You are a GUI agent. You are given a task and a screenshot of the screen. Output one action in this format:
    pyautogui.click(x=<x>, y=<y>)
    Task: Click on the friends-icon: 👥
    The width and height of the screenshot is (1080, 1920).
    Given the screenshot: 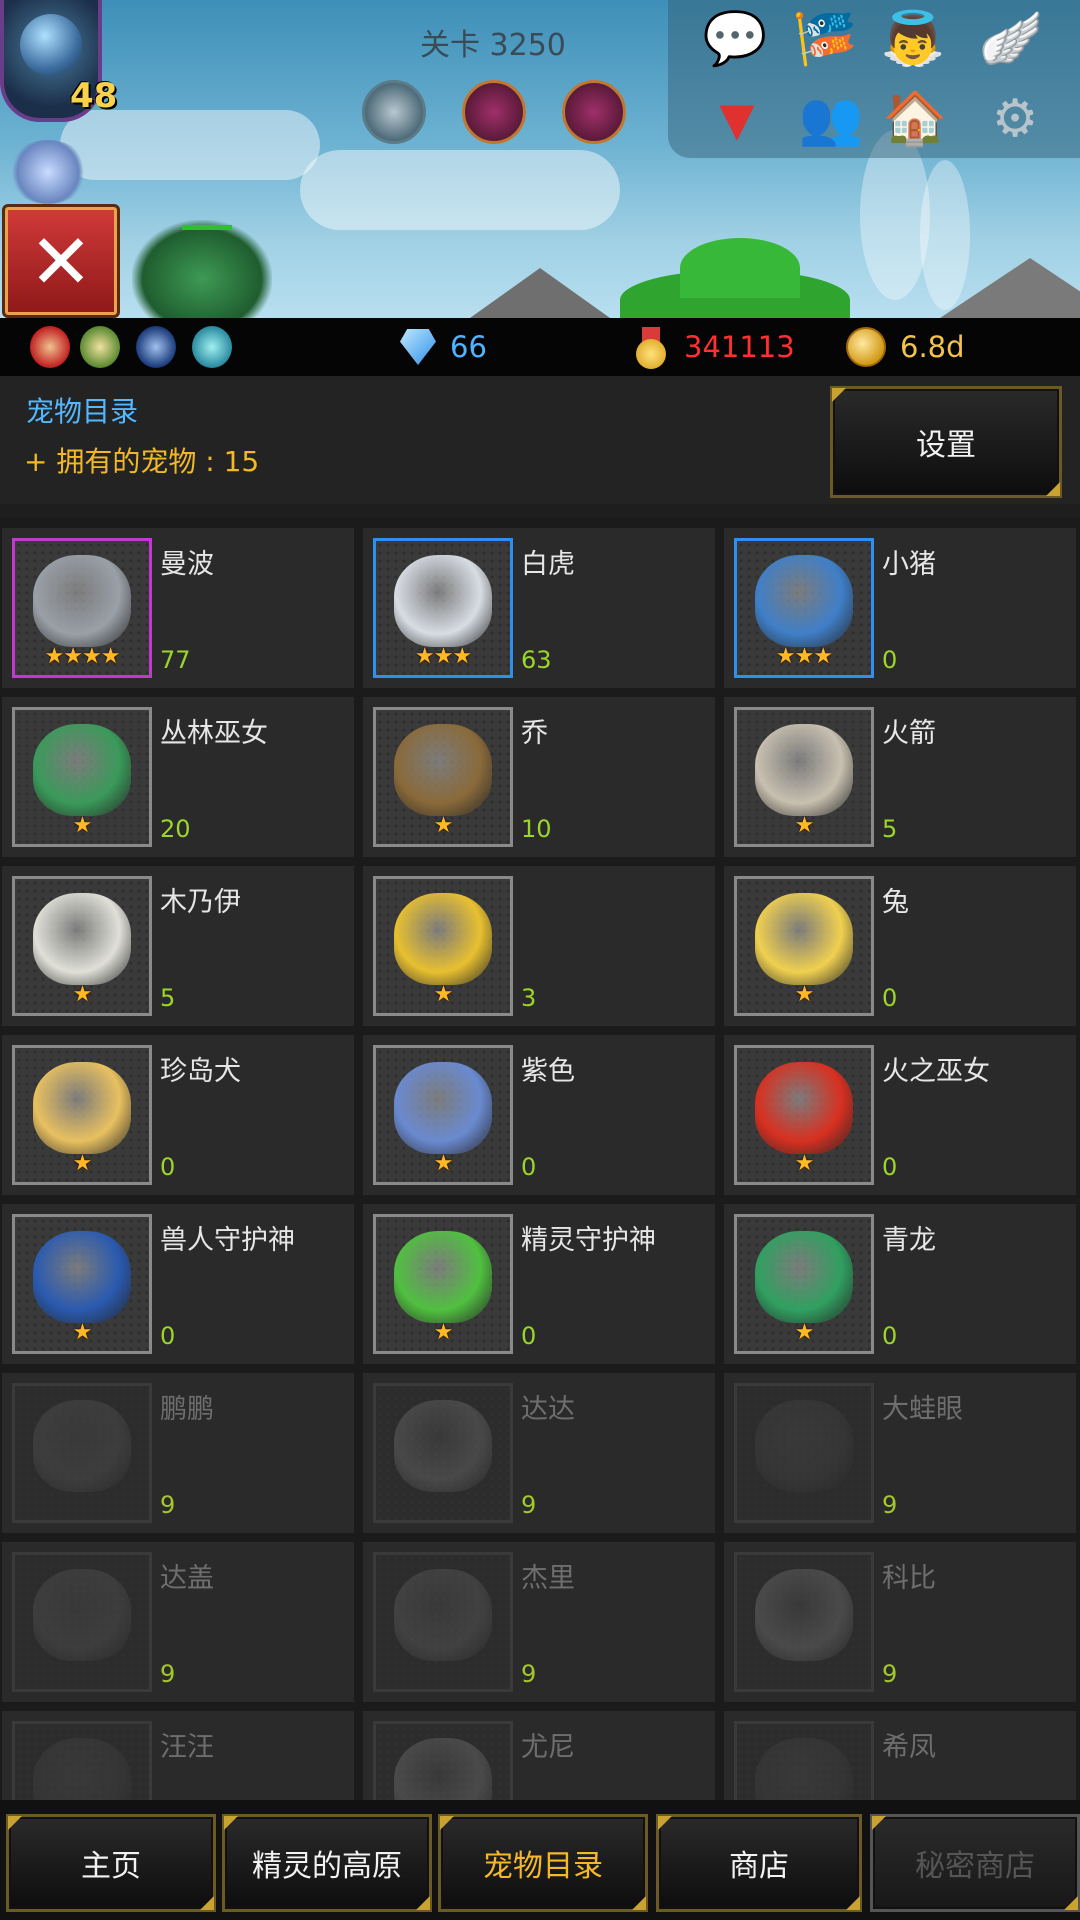 What is the action you would take?
    pyautogui.click(x=831, y=119)
    